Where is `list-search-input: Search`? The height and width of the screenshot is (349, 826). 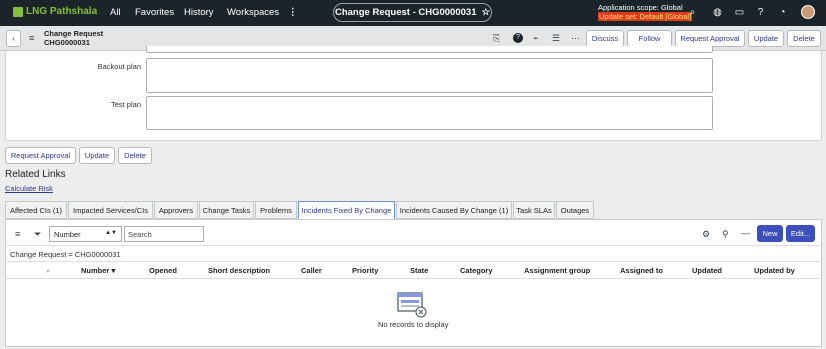 list-search-input: Search is located at coordinates (164, 234).